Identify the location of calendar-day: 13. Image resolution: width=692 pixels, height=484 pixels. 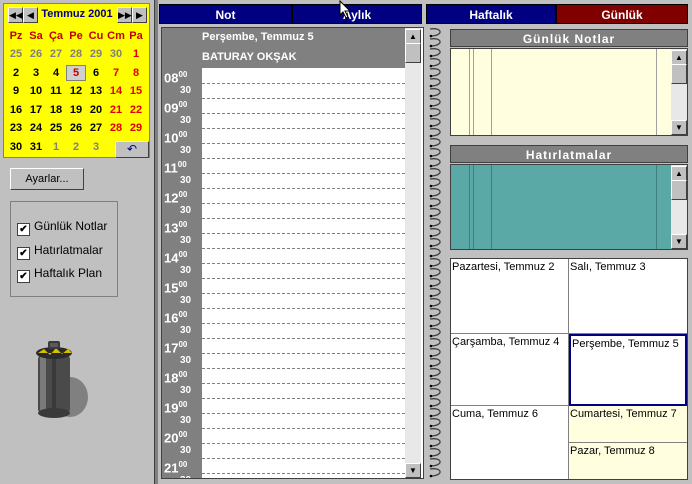
(96, 91).